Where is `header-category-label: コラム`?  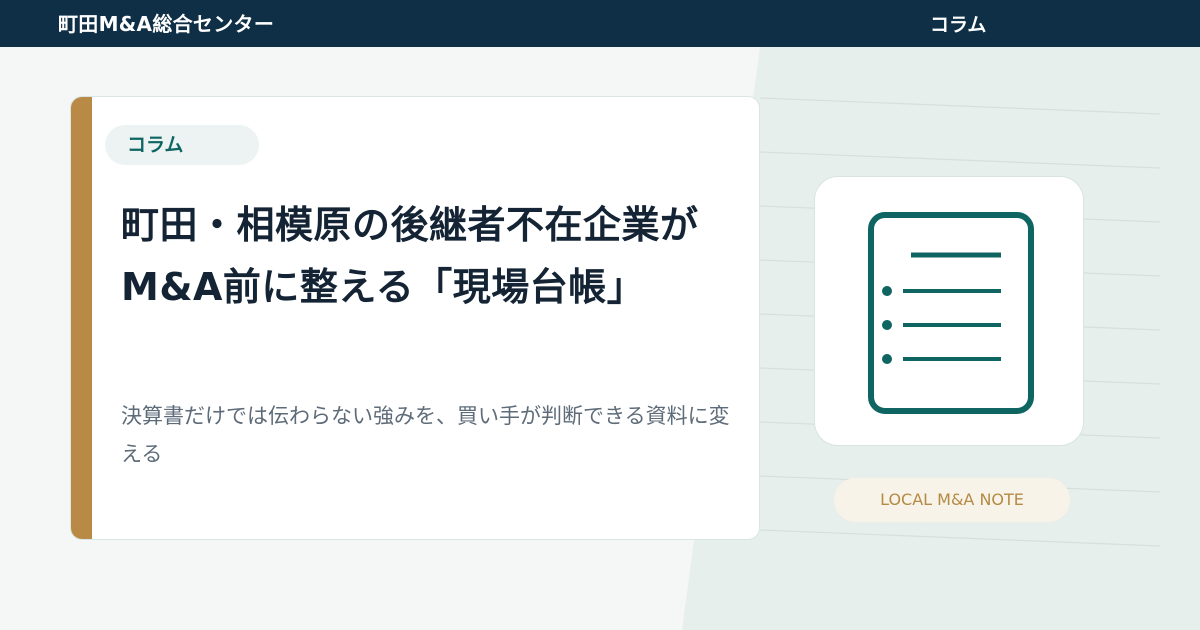 header-category-label: コラム is located at coordinates (958, 25).